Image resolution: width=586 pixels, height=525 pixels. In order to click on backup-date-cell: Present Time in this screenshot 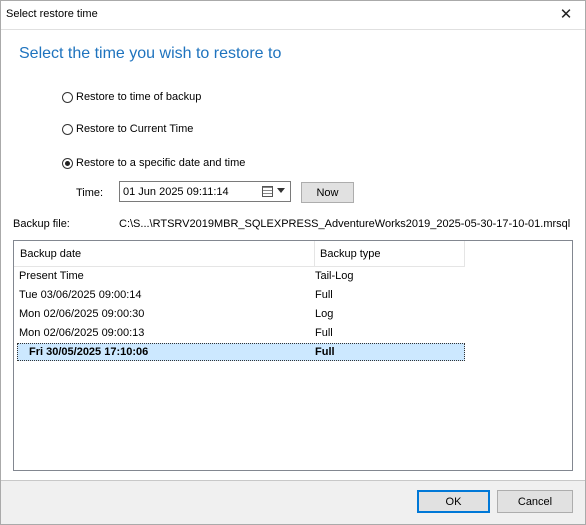, I will do `click(51, 276)`.